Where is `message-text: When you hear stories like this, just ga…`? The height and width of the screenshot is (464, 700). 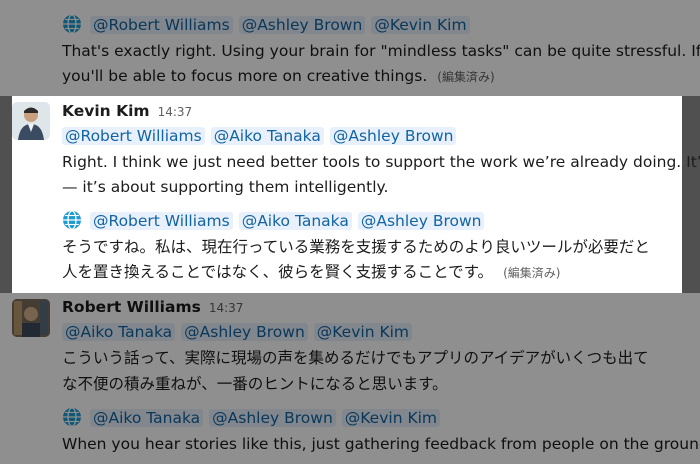
message-text: When you hear stories like this, just ga… is located at coordinates (381, 444).